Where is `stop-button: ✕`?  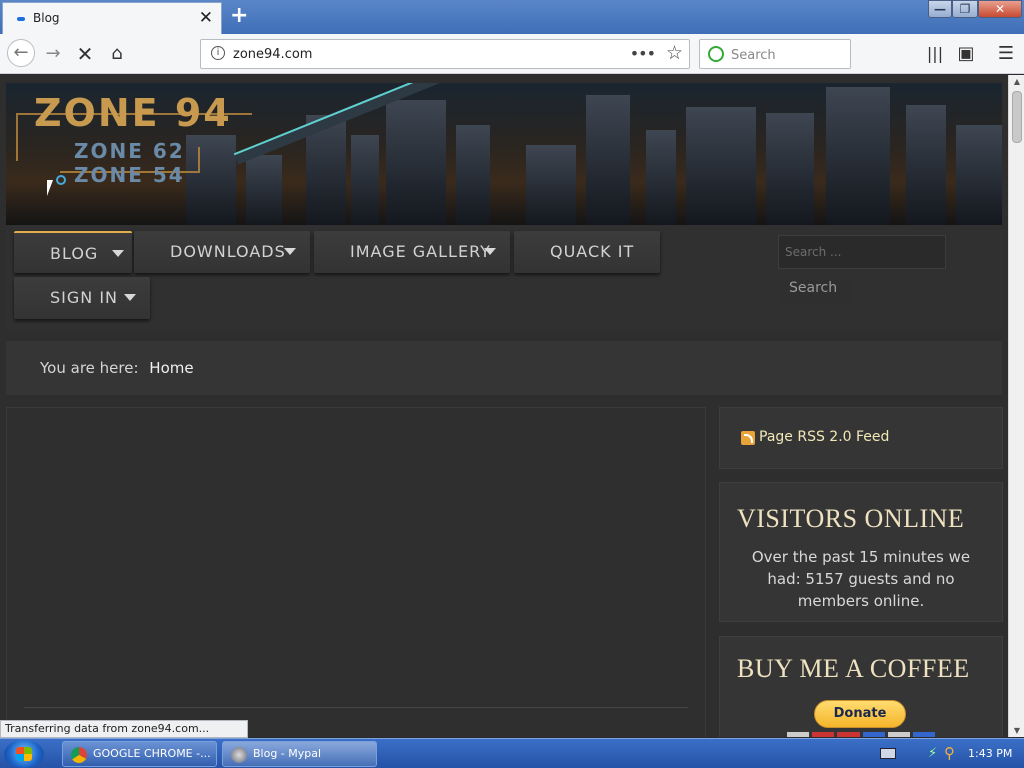
stop-button: ✕ is located at coordinates (85, 54).